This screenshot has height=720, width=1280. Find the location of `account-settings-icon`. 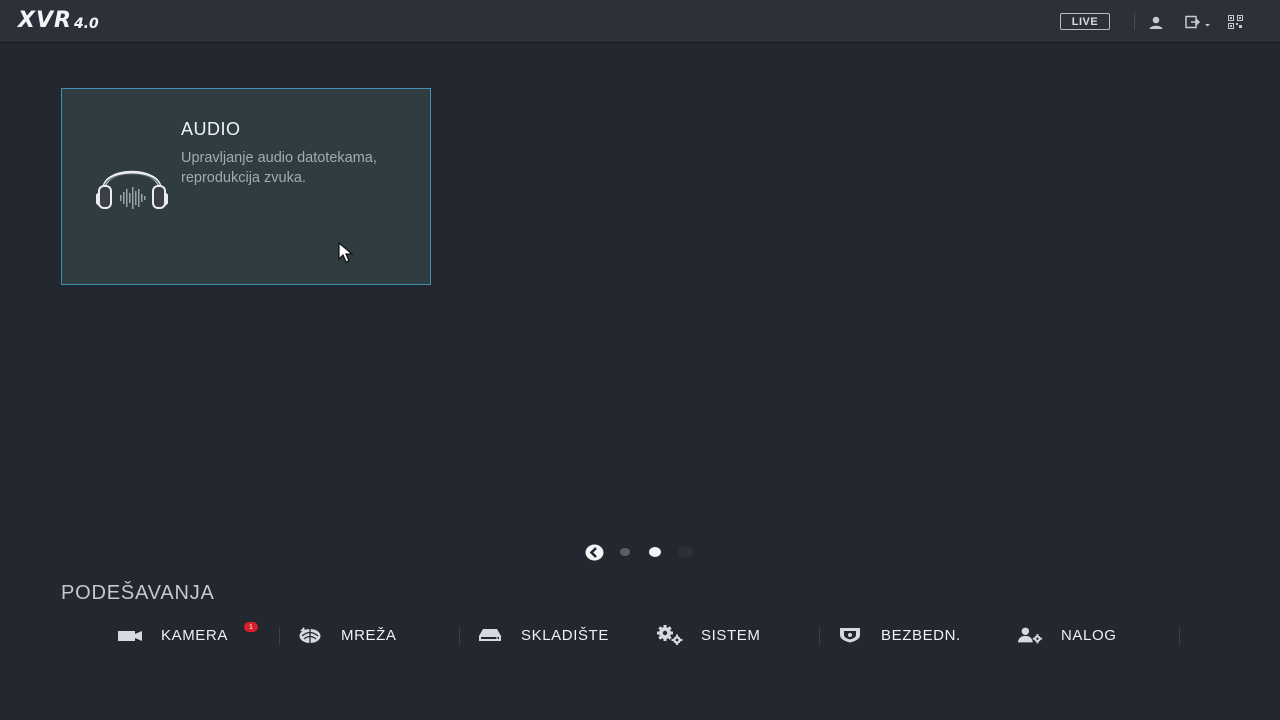

account-settings-icon is located at coordinates (1030, 635).